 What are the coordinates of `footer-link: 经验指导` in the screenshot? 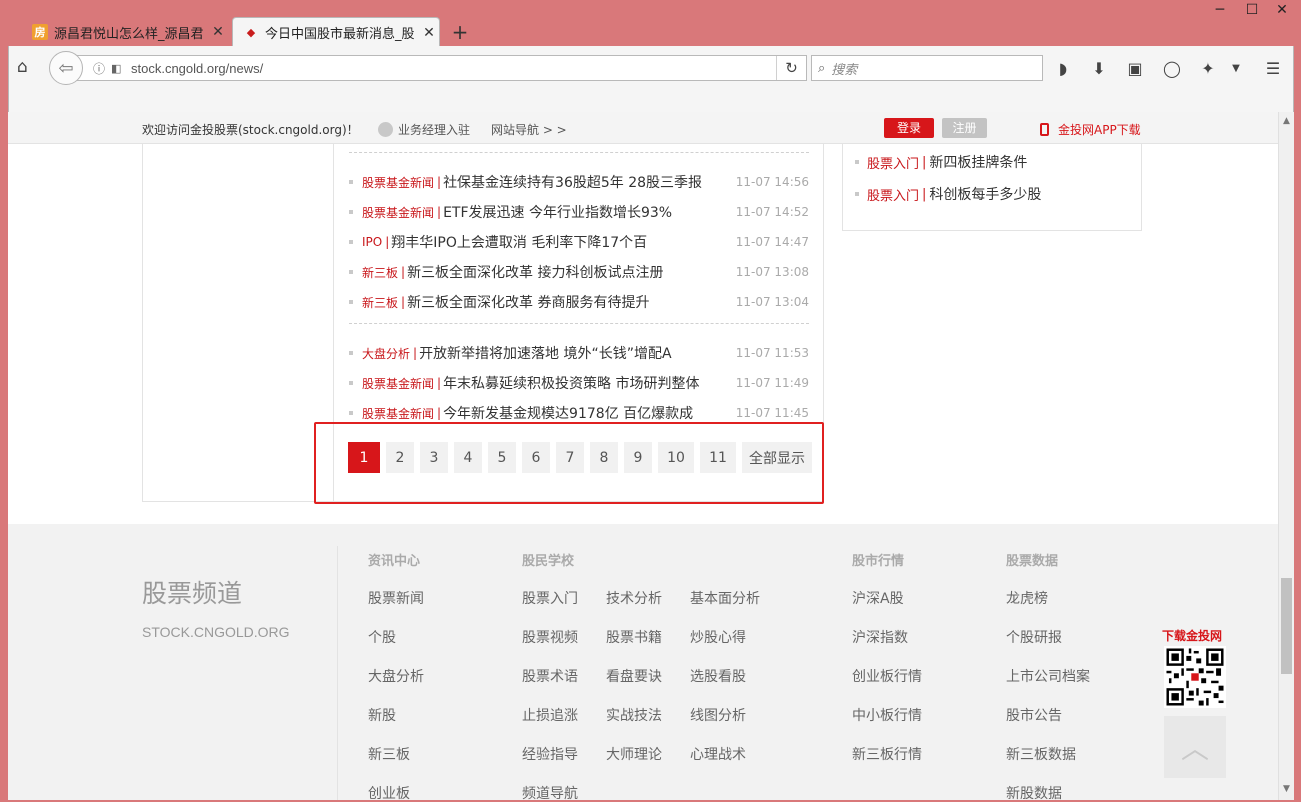 It's located at (550, 754).